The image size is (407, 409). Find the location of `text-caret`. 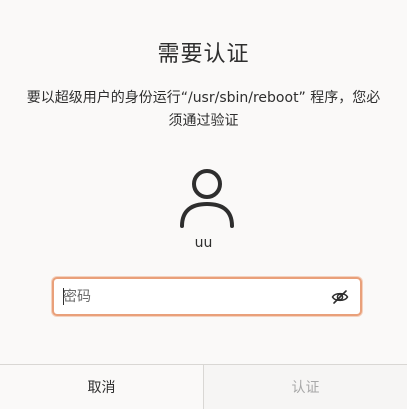

text-caret is located at coordinates (63, 296).